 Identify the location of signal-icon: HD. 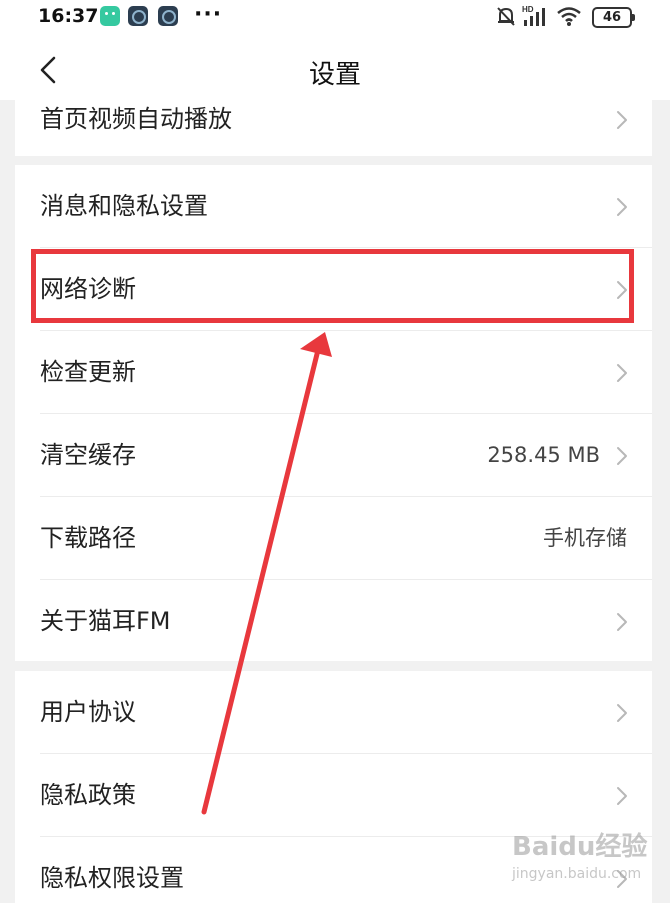
(533, 15).